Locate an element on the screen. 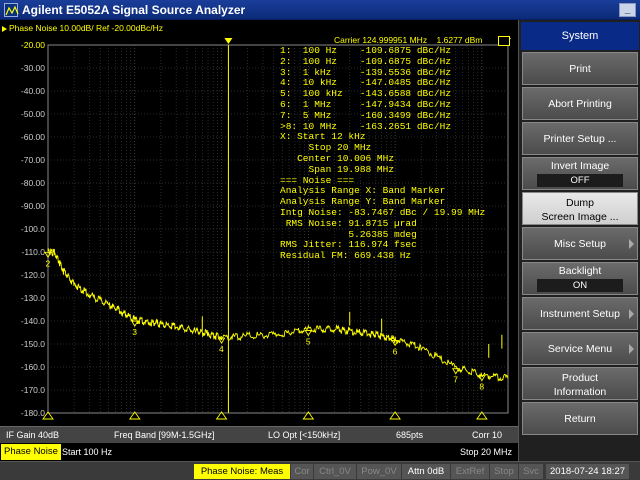  markers-line: 2: 100 Hz -109.6875 dBc/Hz is located at coordinates (366, 61).